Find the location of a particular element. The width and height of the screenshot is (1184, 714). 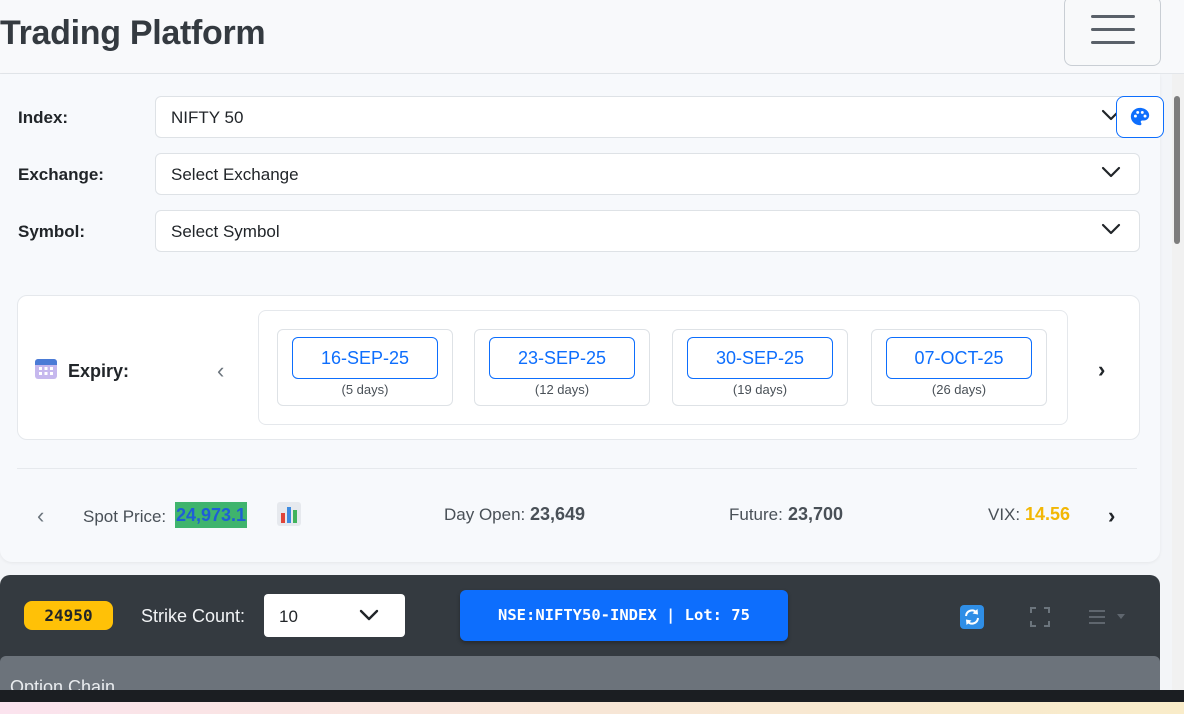

scrollbar-thumb is located at coordinates (1177, 170).